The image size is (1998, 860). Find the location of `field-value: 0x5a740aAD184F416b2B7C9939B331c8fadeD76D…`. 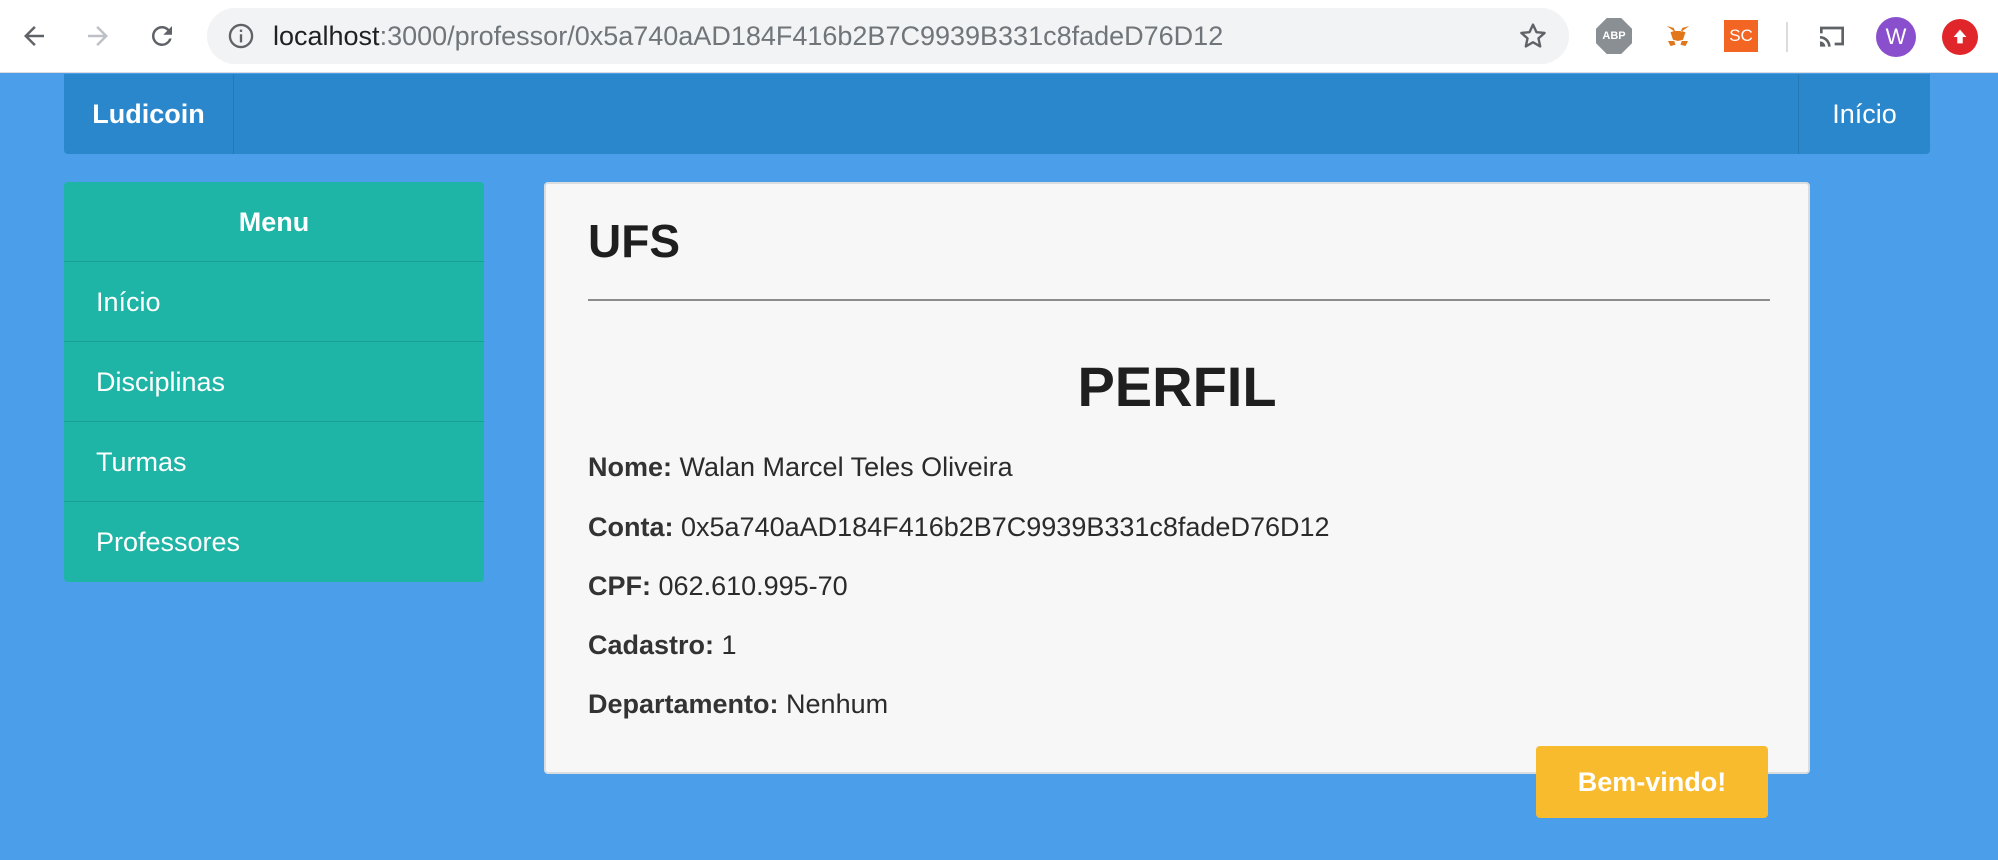

field-value: 0x5a740aAD184F416b2B7C9939B331c8fadeD76D… is located at coordinates (1005, 527).